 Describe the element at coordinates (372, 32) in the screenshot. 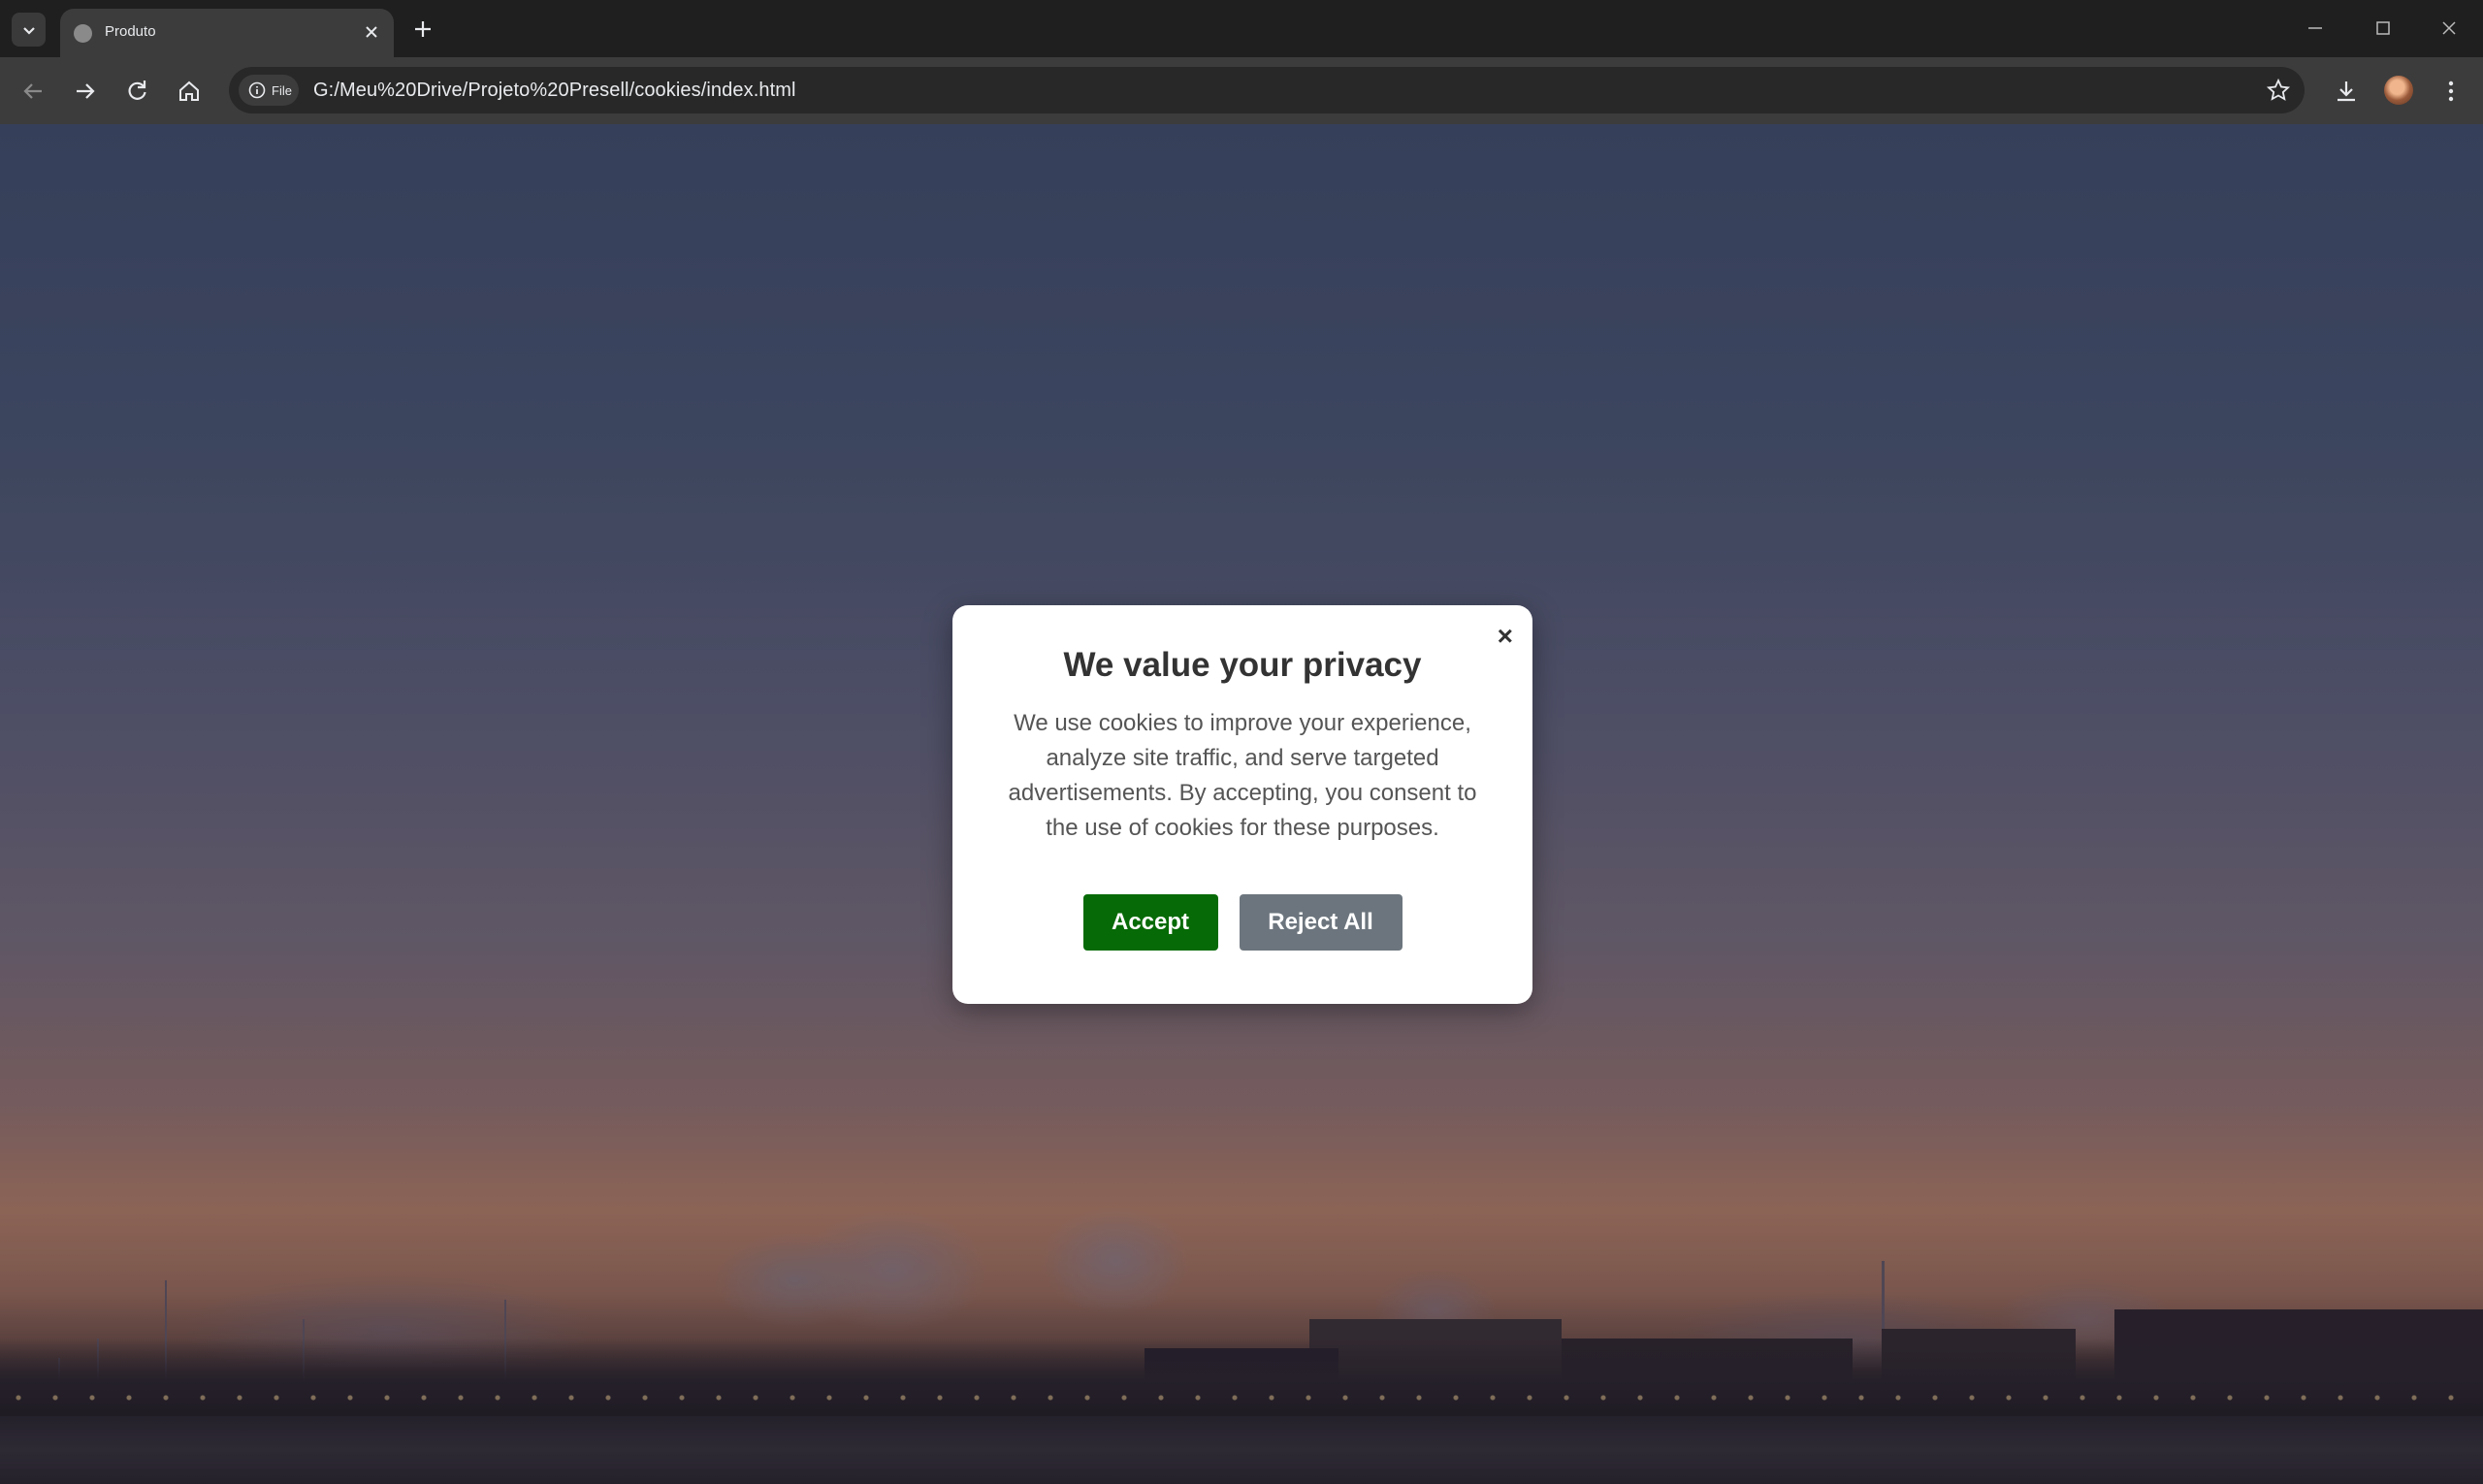

I see `tab-close-icon` at that location.